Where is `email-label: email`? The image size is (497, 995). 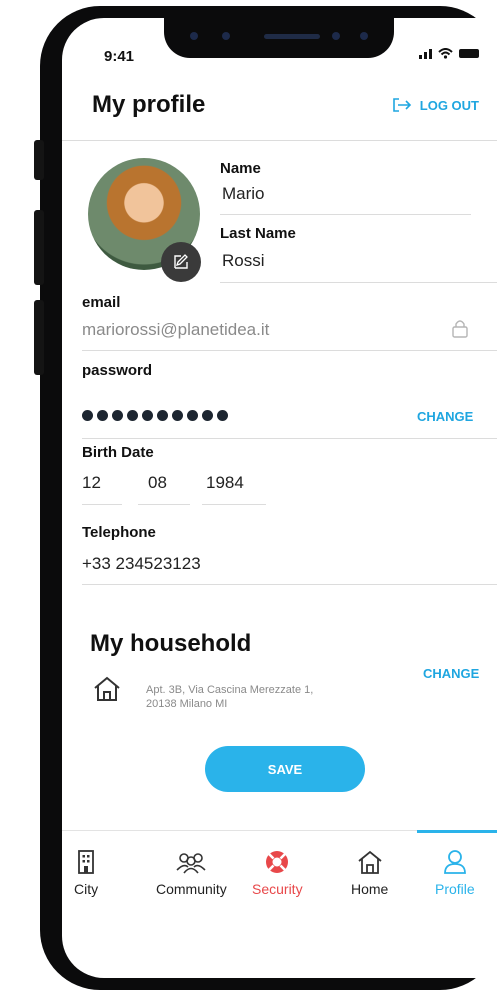
email-label: email is located at coordinates (101, 302).